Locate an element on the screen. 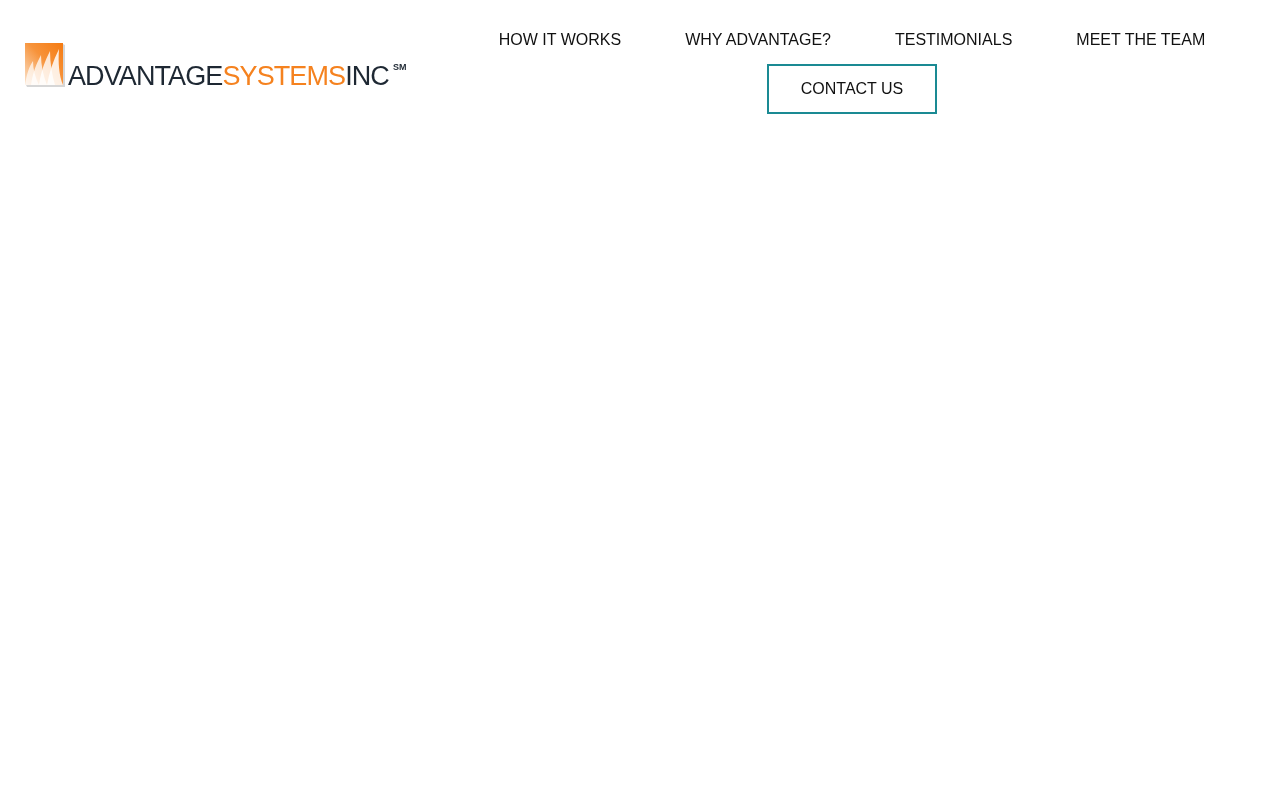  nav-link: WHY ADVANTAGE? is located at coordinates (758, 40).